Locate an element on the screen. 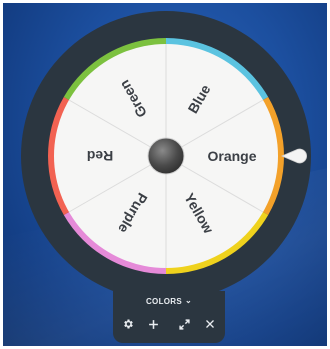 This screenshot has height=349, width=330. close-icon is located at coordinates (210, 324).